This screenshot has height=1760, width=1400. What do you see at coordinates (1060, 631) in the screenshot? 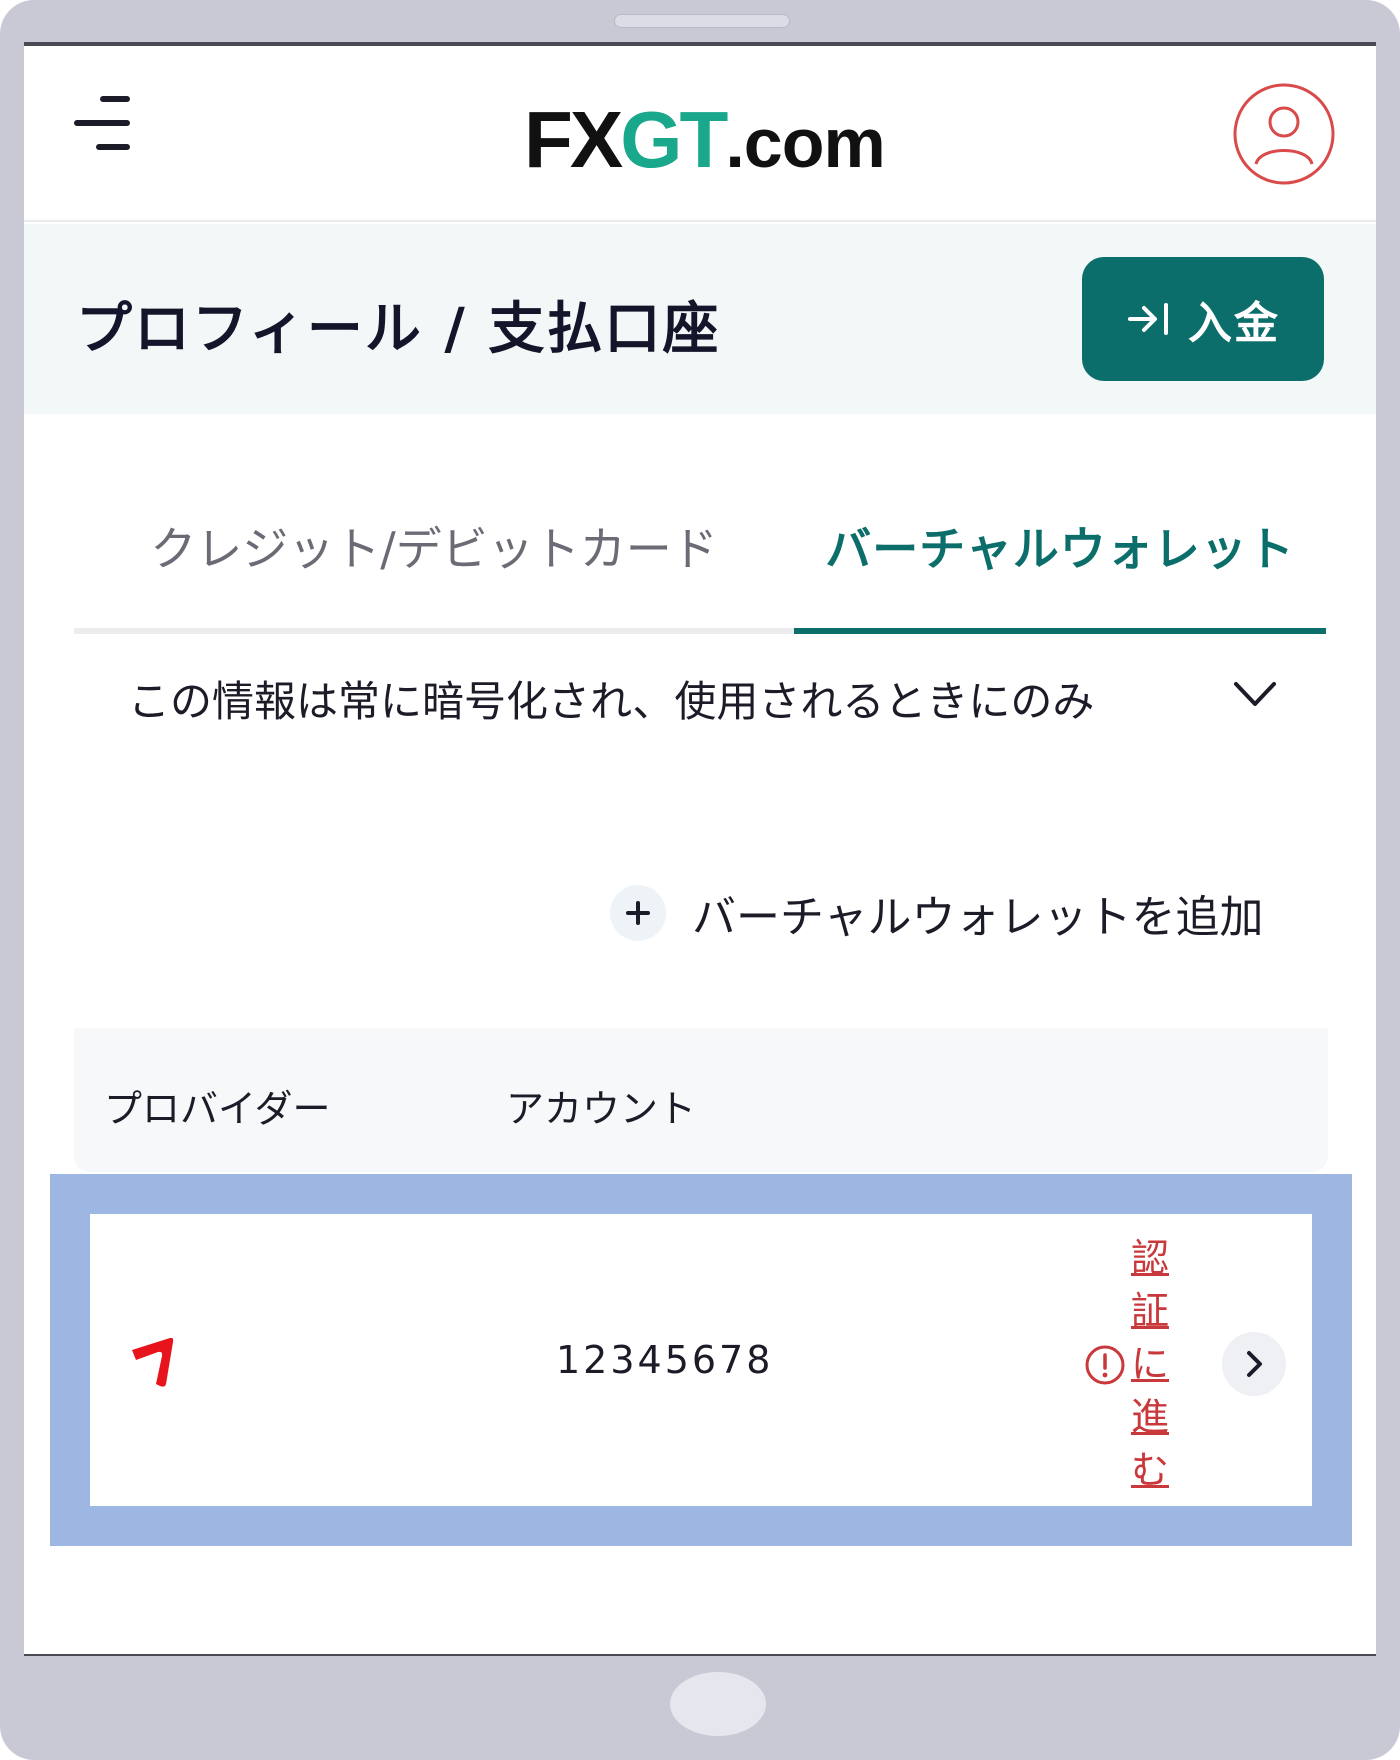
I see `active-tab-indicator` at bounding box center [1060, 631].